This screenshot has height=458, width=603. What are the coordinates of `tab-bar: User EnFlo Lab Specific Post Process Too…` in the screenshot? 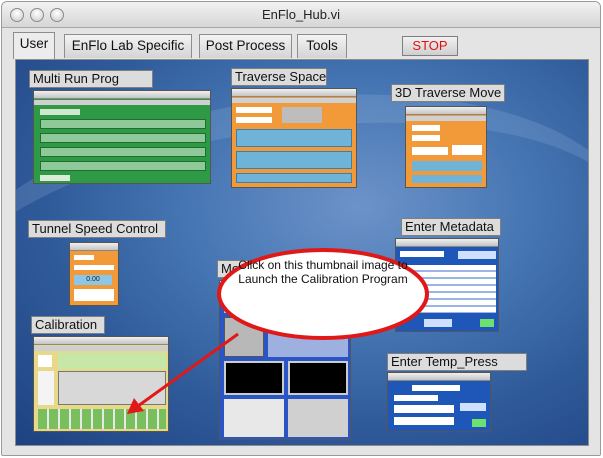 It's located at (301, 44).